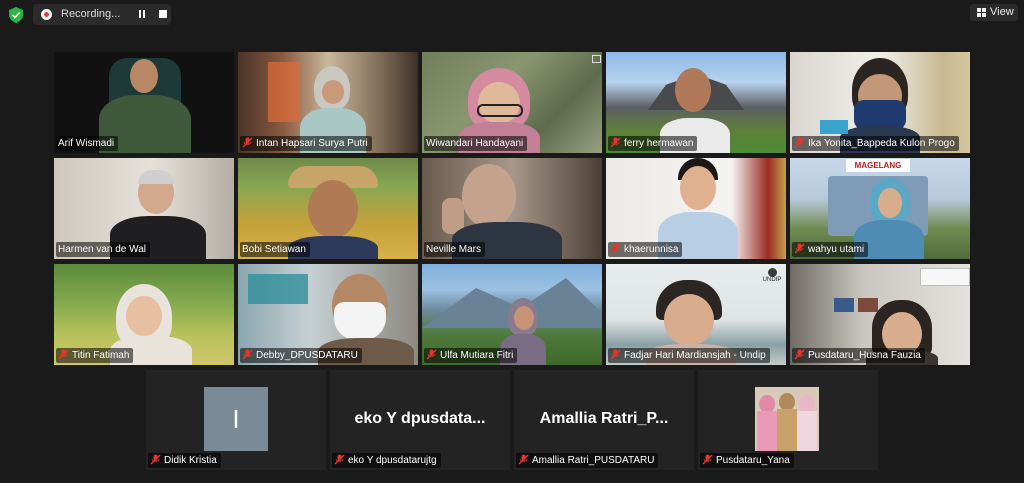 Image resolution: width=1024 pixels, height=483 pixels. Describe the element at coordinates (46, 14) in the screenshot. I see `recording-icon` at that location.